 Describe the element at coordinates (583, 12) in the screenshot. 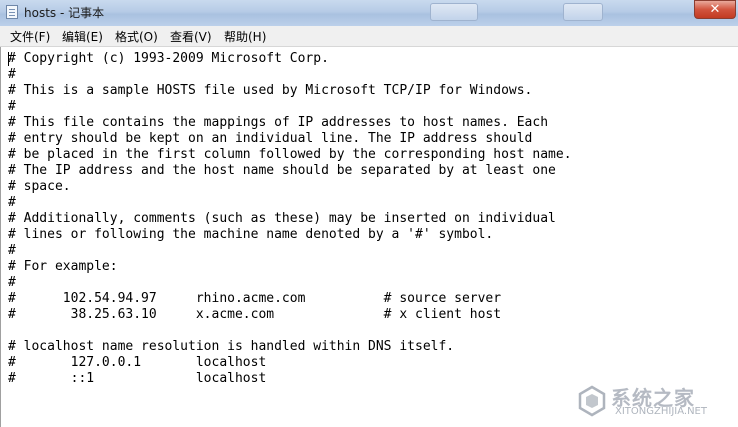

I see `maximize-button` at that location.